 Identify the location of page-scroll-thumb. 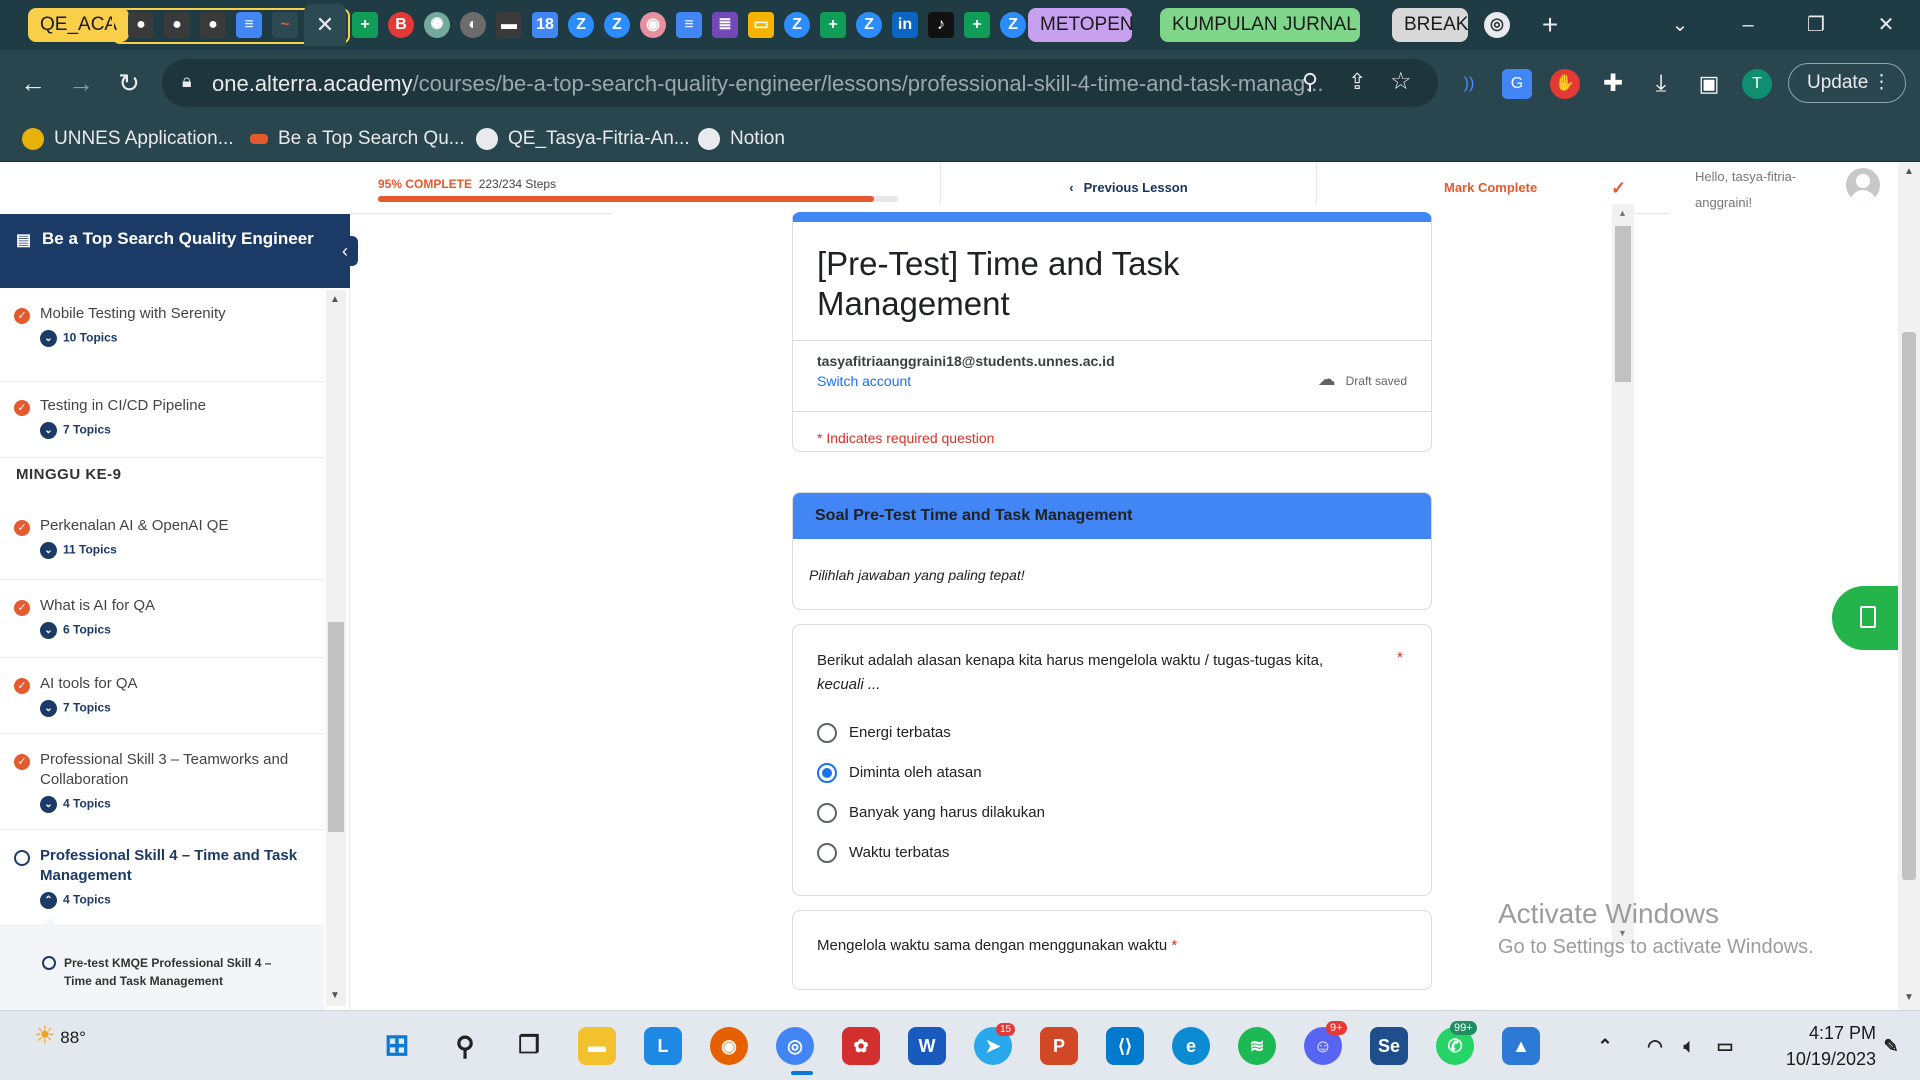
(1909, 606).